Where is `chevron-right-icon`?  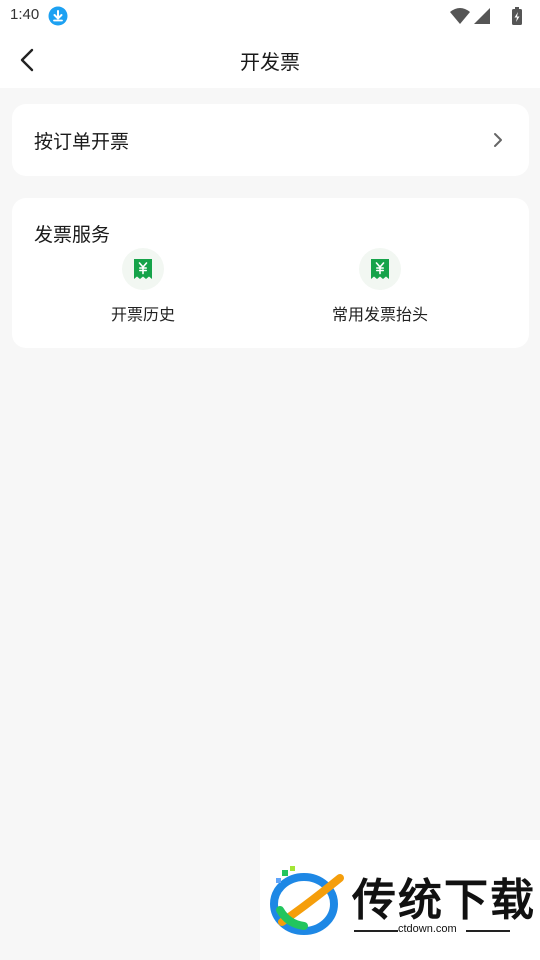 chevron-right-icon is located at coordinates (498, 140).